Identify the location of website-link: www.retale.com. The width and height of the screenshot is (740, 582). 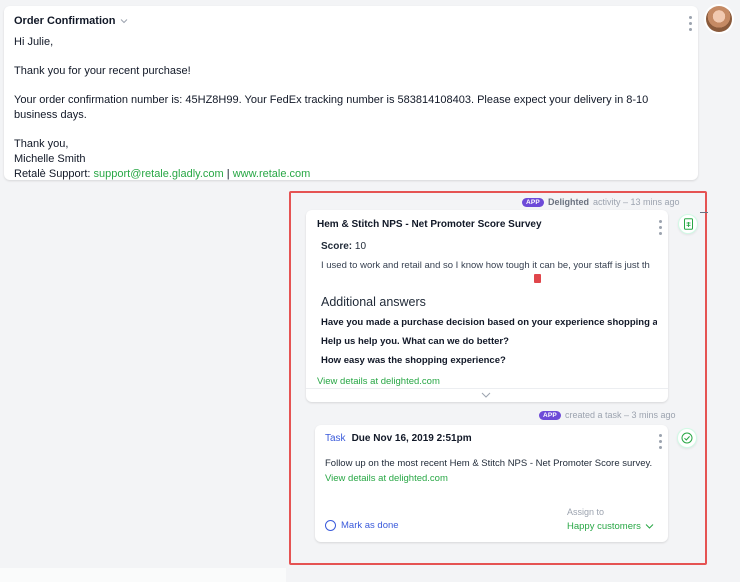
(272, 174).